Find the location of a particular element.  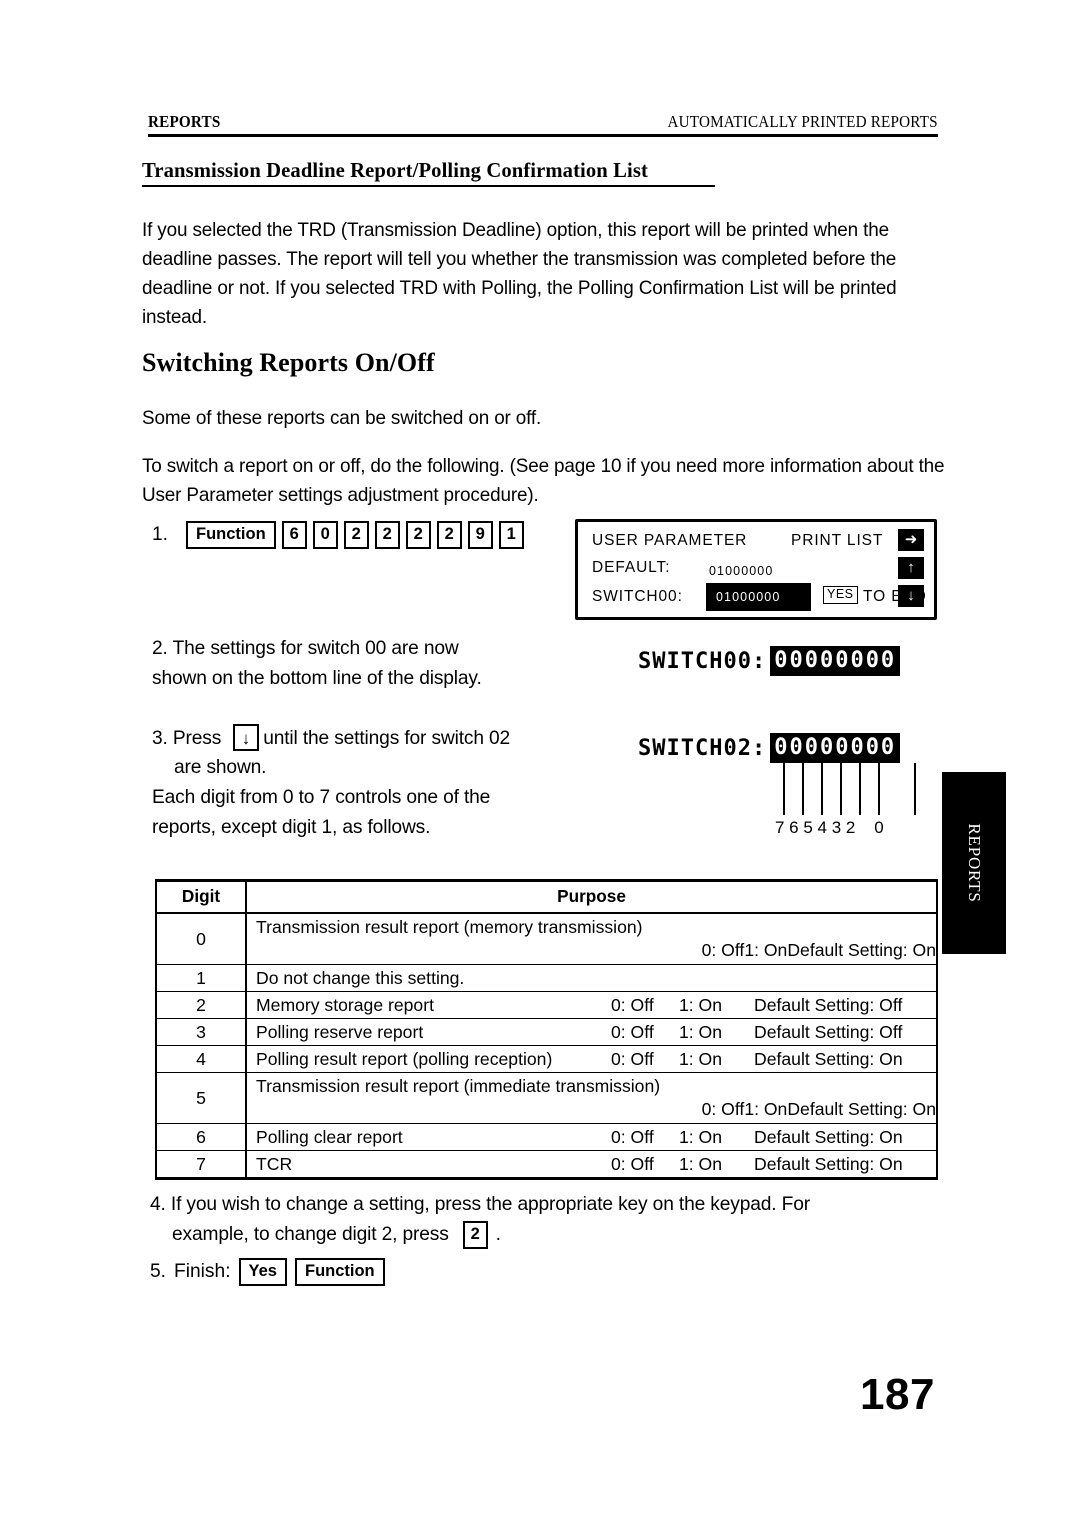

step-5-label: Finish: is located at coordinates (202, 1271).